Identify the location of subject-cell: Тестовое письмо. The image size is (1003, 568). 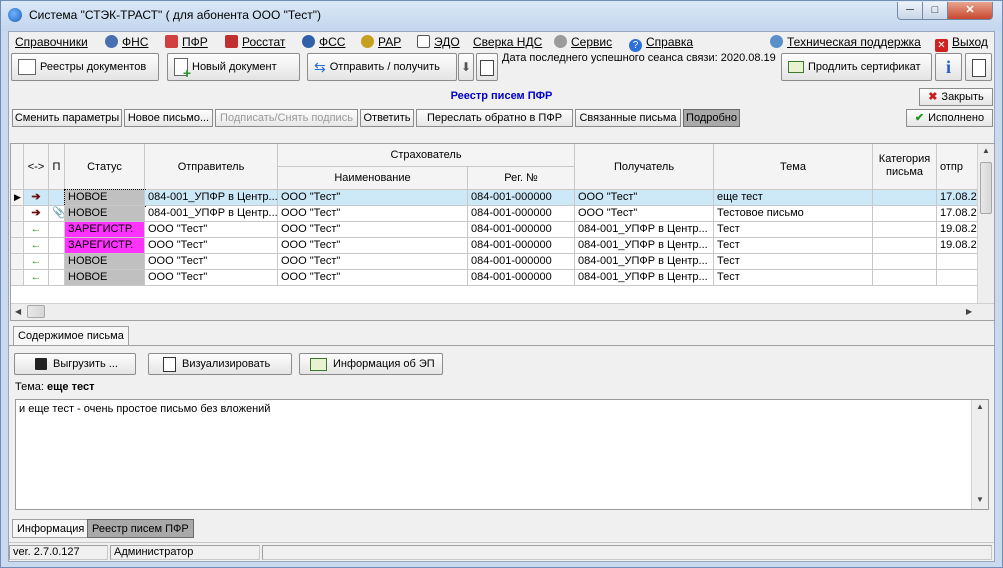
(793, 214).